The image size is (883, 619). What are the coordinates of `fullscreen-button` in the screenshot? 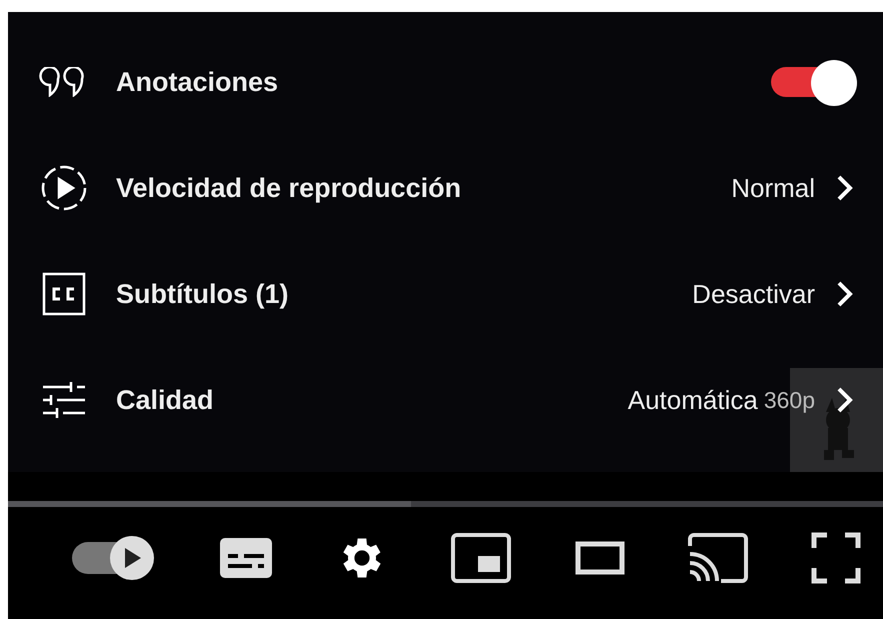 It's located at (835, 558).